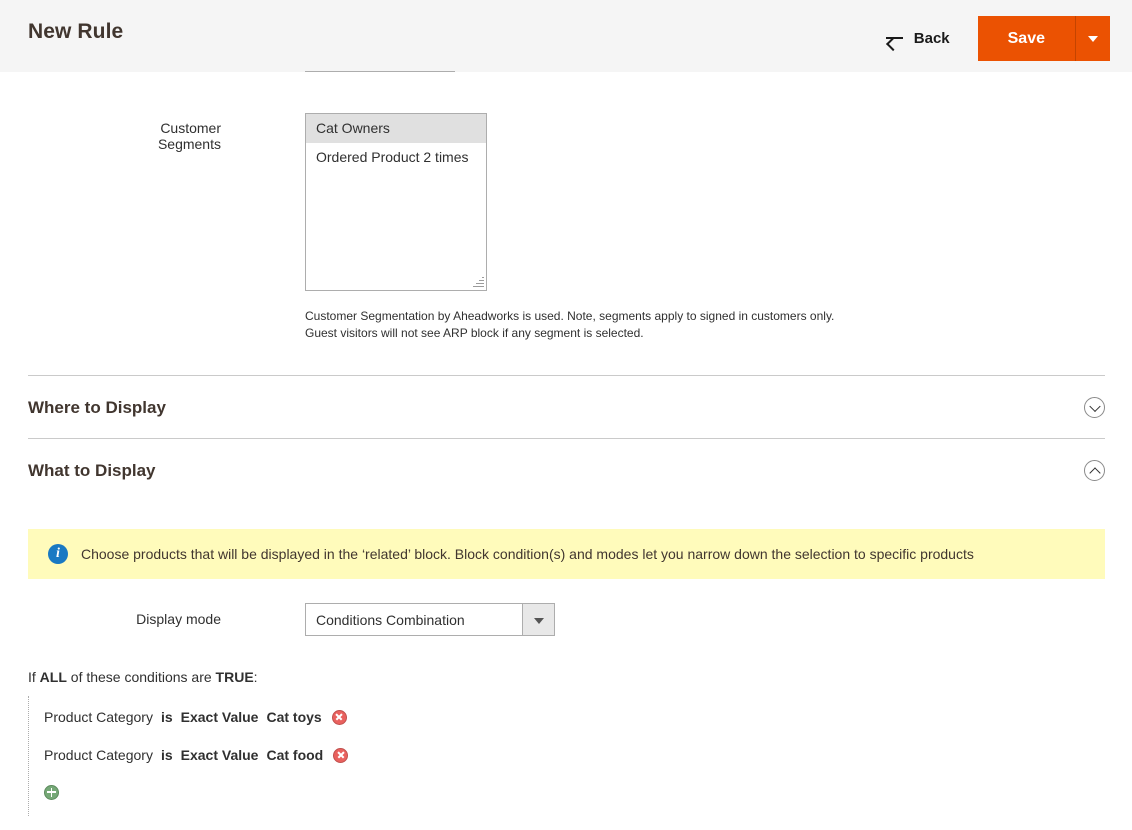 The height and width of the screenshot is (830, 1132). What do you see at coordinates (293, 717) in the screenshot?
I see `condition-value: Cat toys` at bounding box center [293, 717].